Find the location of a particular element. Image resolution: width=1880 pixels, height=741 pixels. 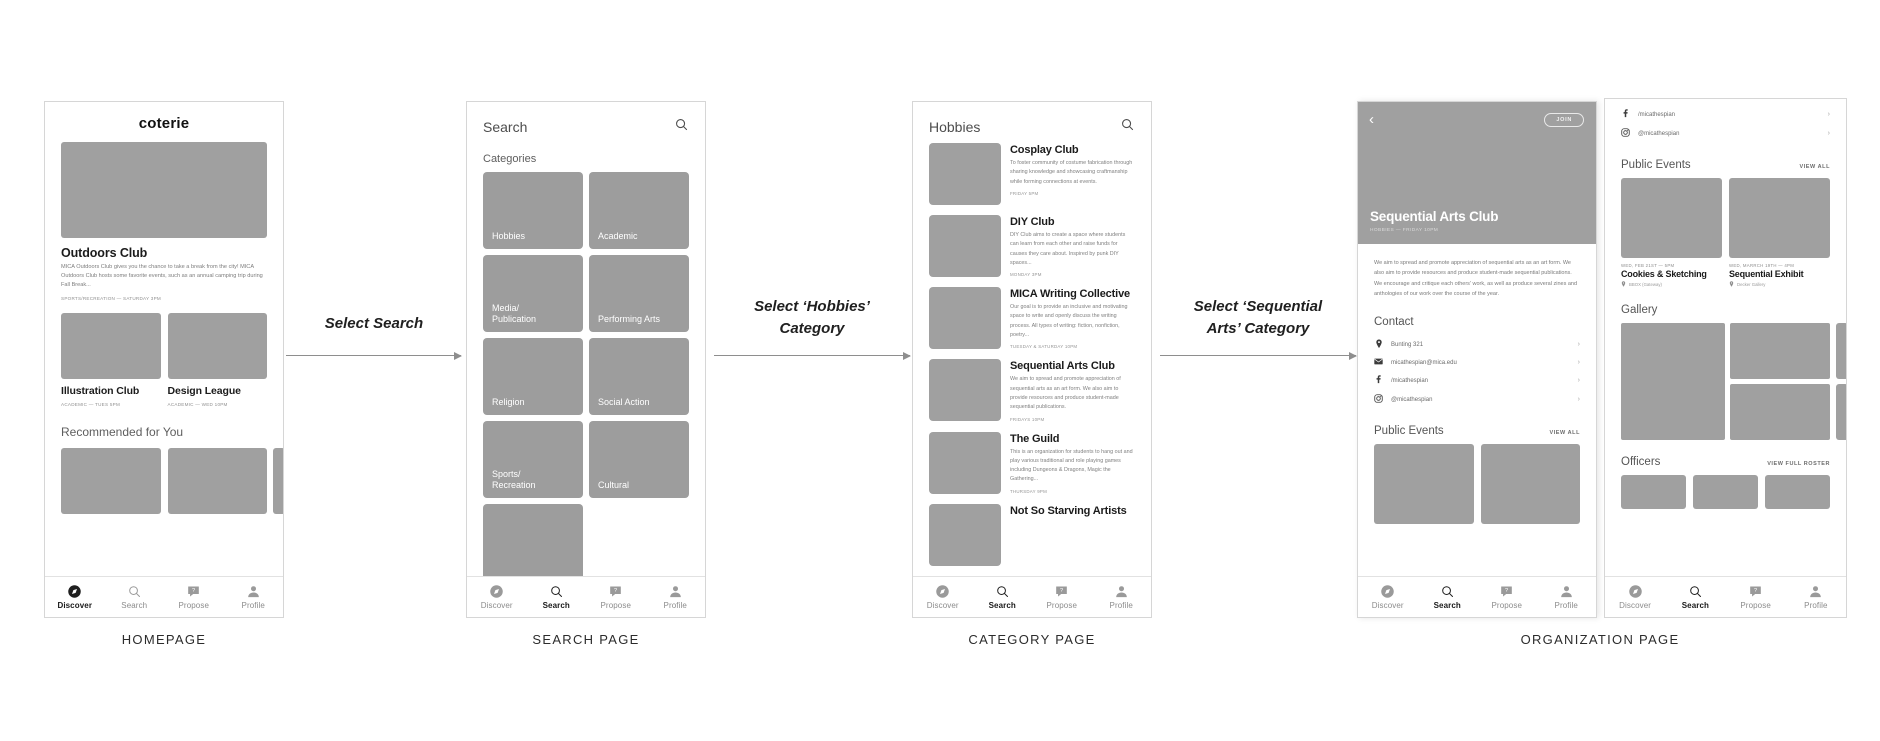

category-tile-sports-recreation: Sports/ Recreation is located at coordinates (533, 459).